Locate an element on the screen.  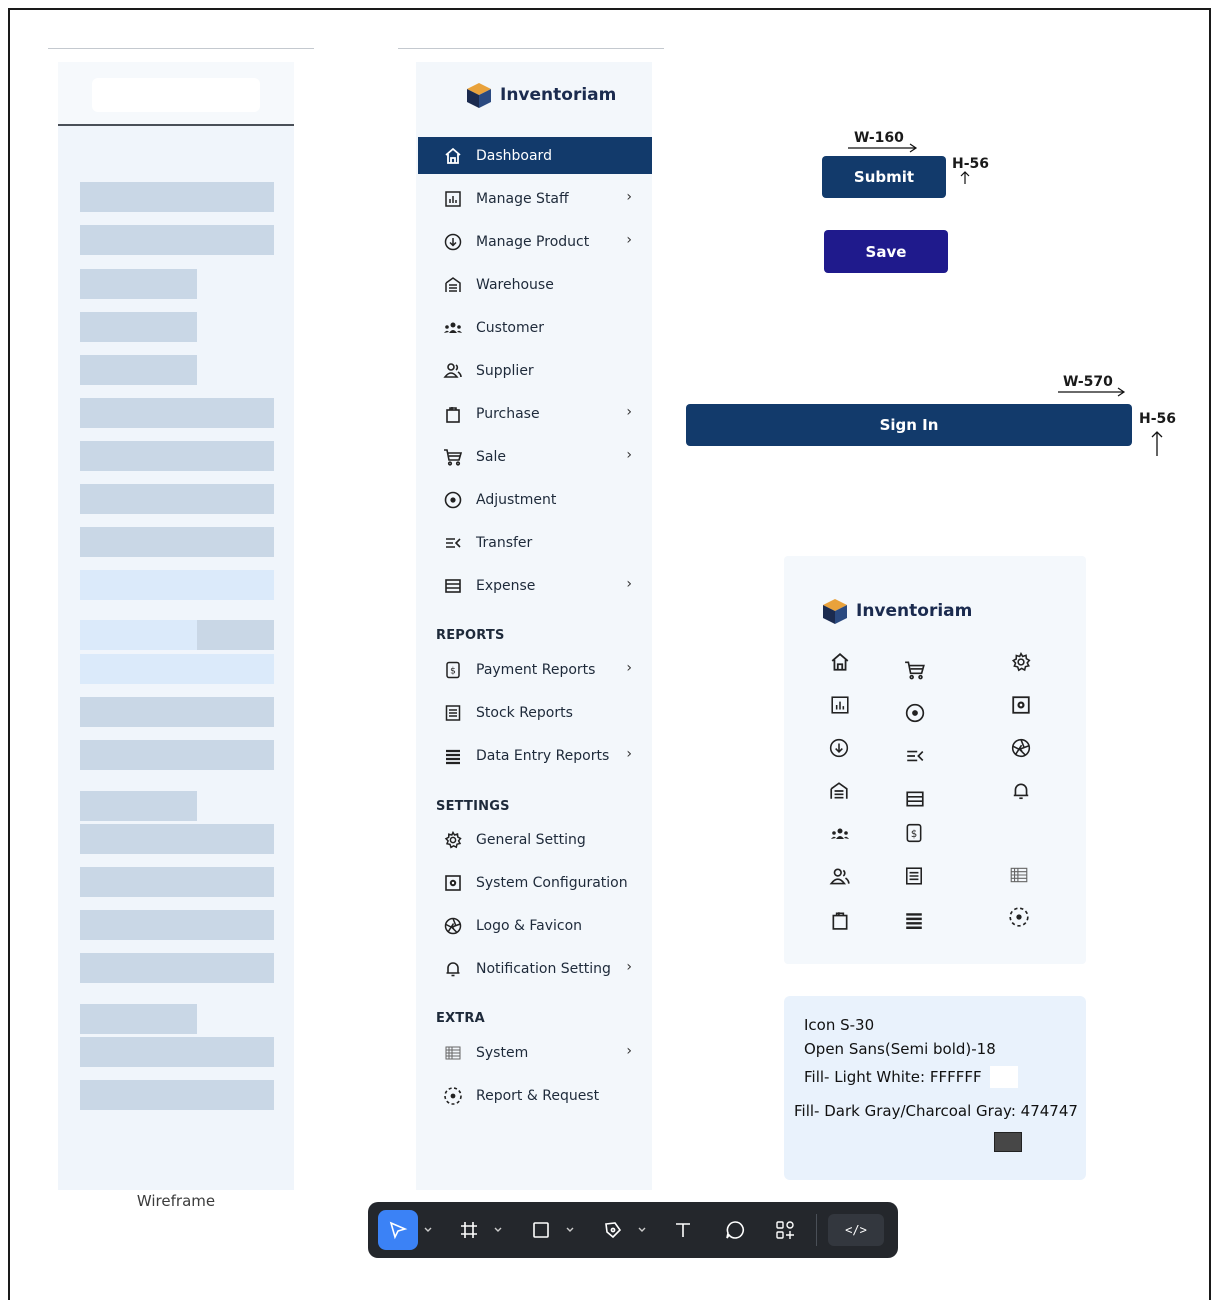
lines-icon is located at coordinates (914, 920).